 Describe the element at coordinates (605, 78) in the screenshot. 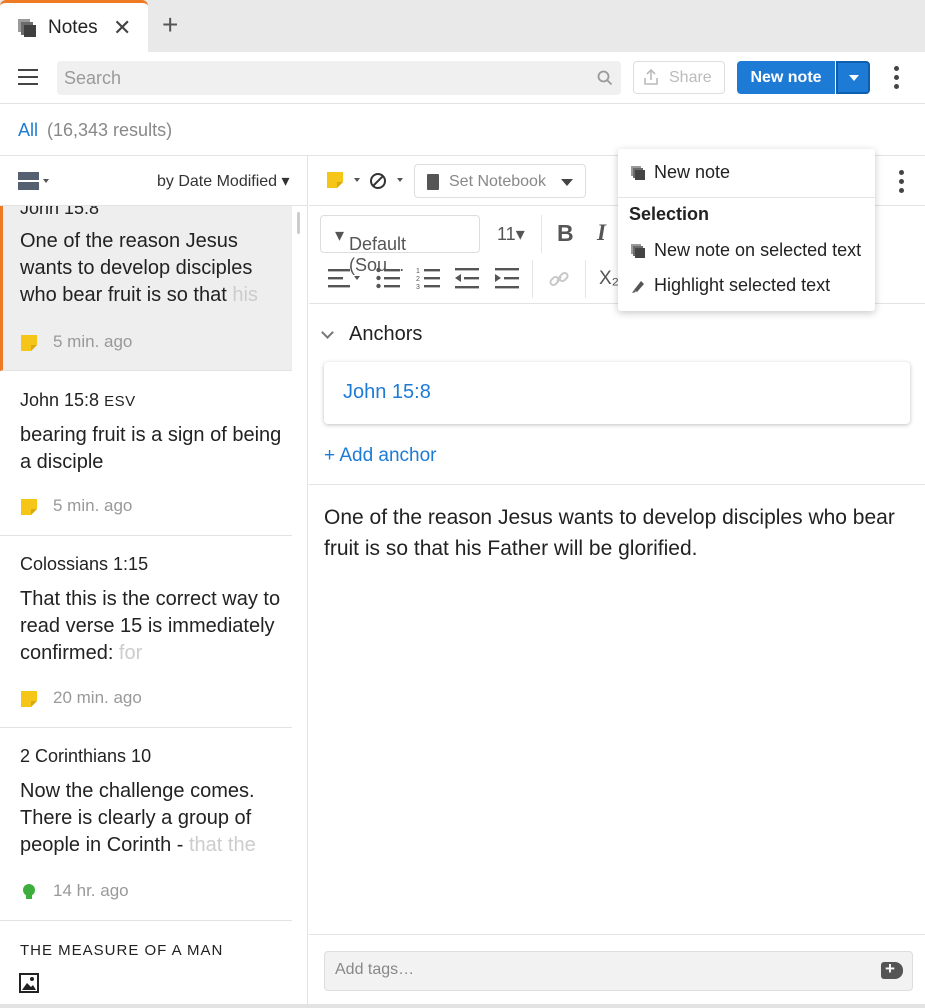

I see `search-icon` at that location.